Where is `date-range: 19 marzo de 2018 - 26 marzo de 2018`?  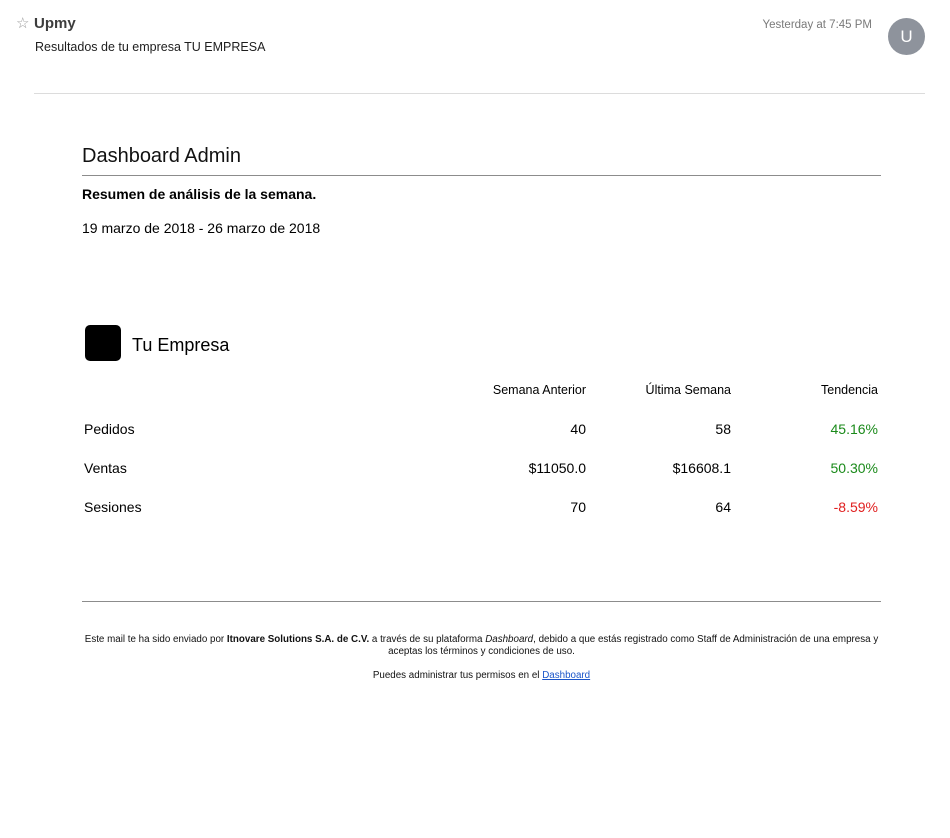
date-range: 19 marzo de 2018 - 26 marzo de 2018 is located at coordinates (201, 228).